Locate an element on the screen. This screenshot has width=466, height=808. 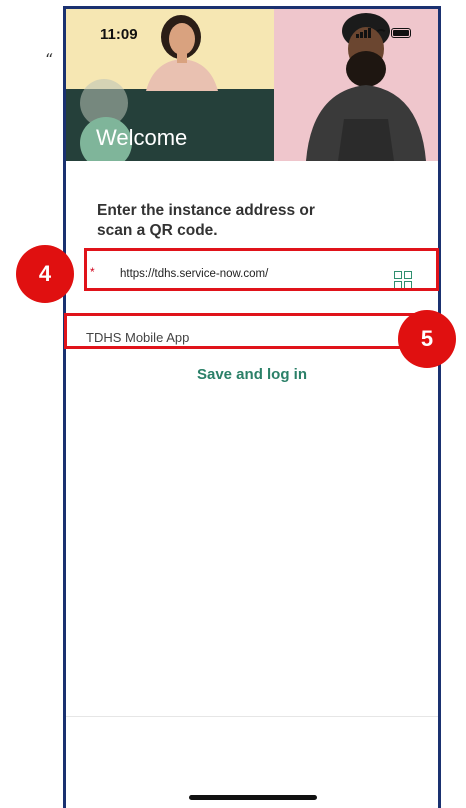
welcome-title: Welcome is located at coordinates (142, 137).